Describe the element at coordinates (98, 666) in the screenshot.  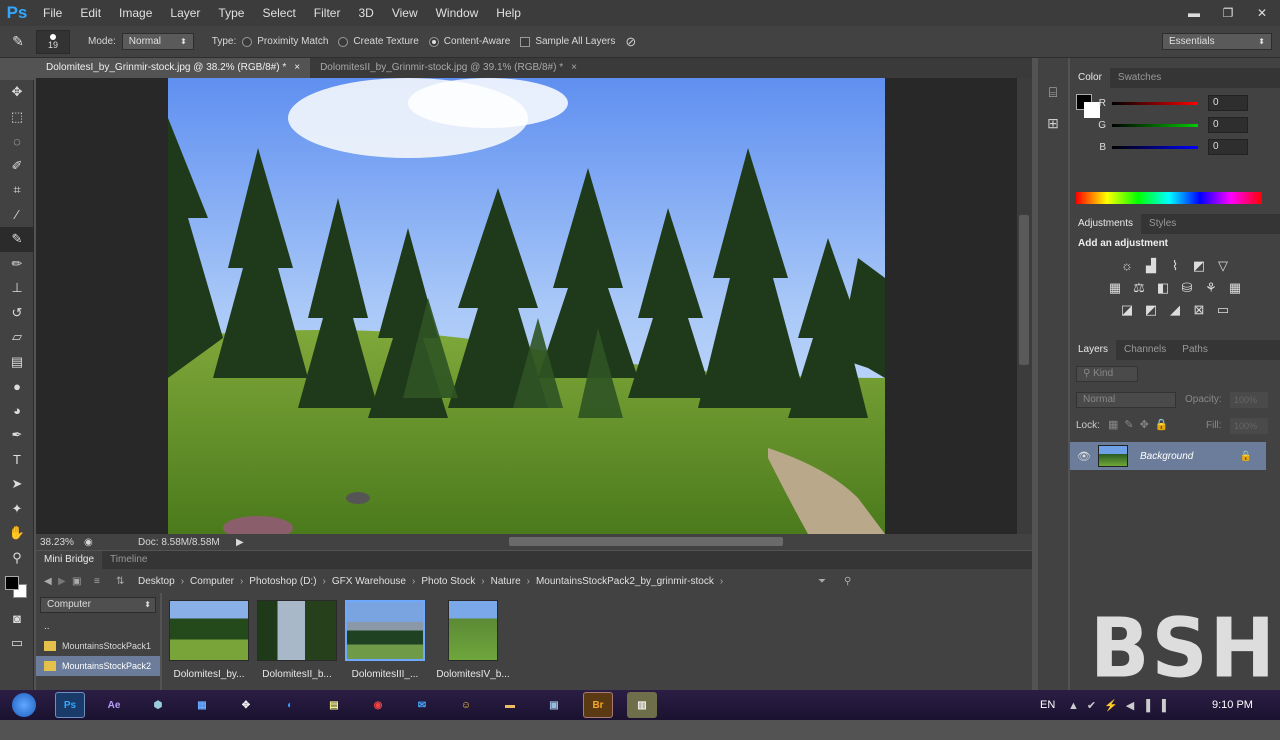
I see `folder-item-selected: MountainsStockPack2` at that location.